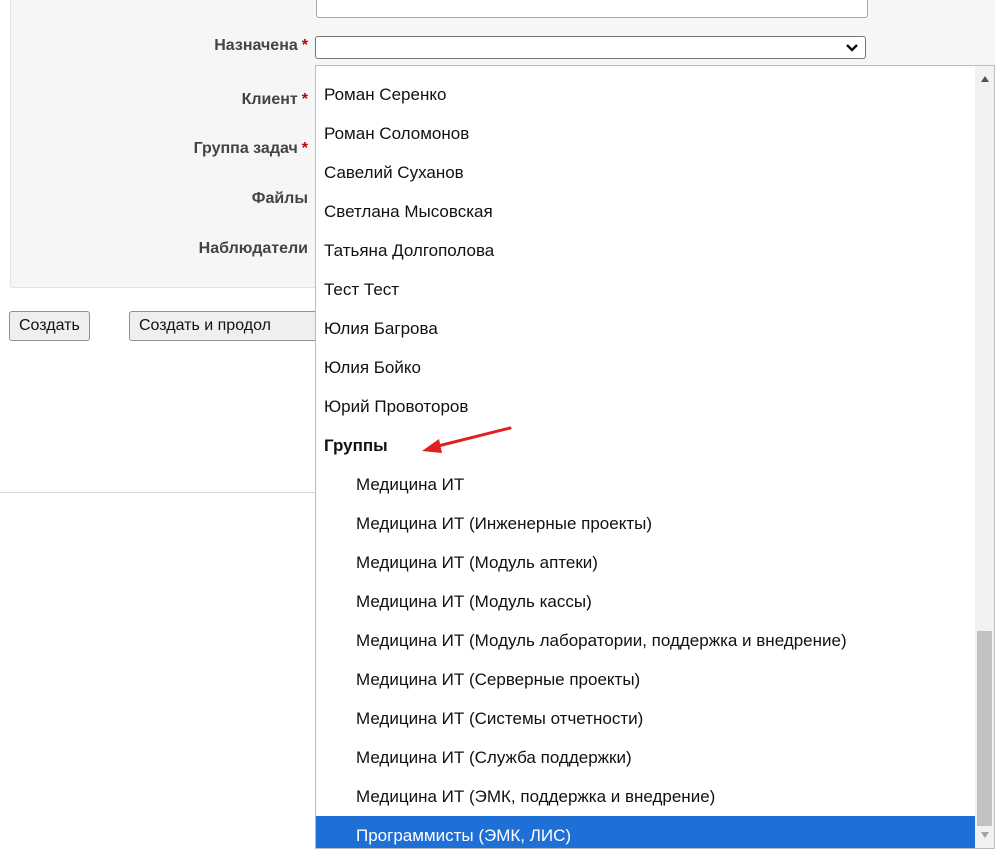 This screenshot has width=995, height=849. I want to click on dropdown-option: Юлия Багрова, so click(646, 328).